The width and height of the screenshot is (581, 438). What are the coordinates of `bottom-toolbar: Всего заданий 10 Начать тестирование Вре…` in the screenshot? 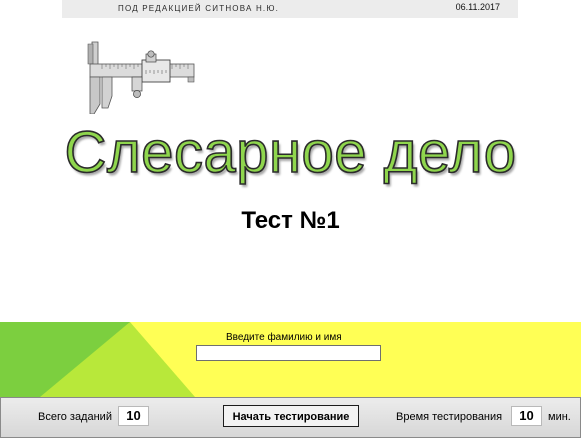 It's located at (290, 417).